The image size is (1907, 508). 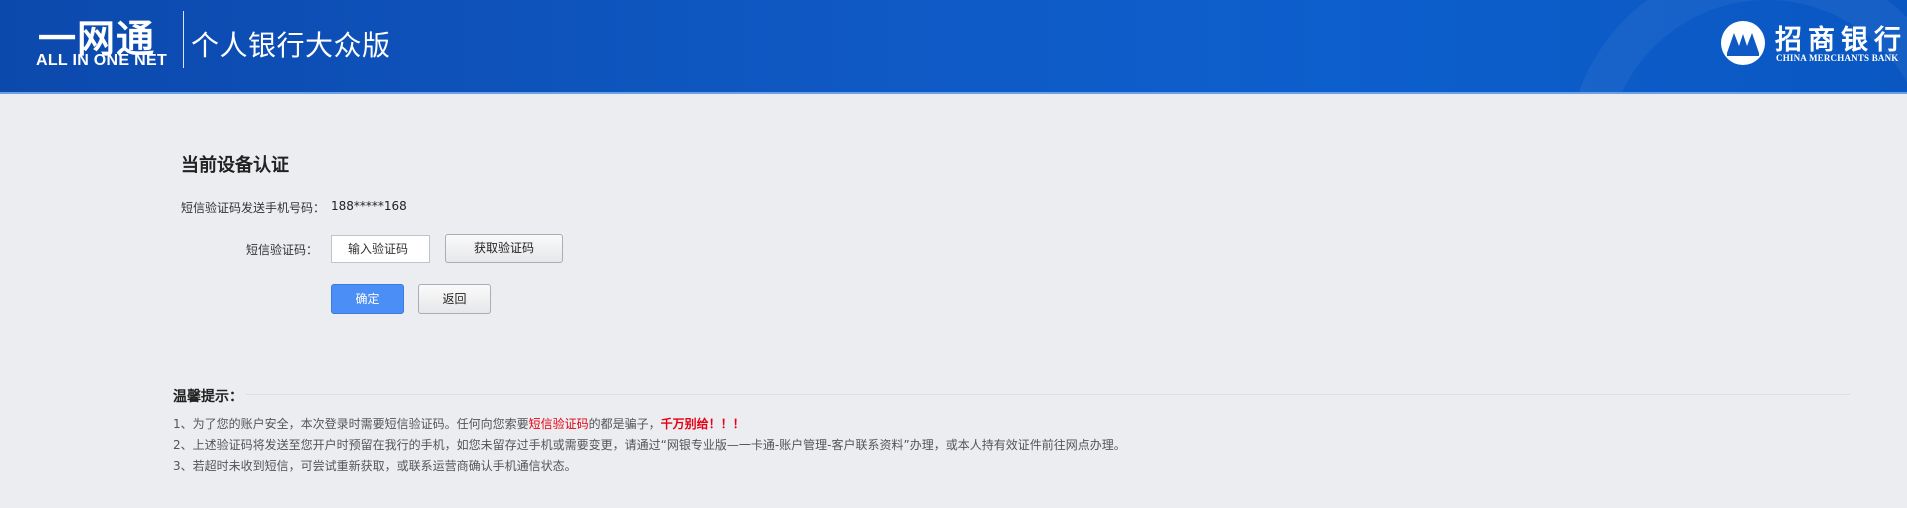 I want to click on phone-number: 188*****168, so click(x=369, y=206).